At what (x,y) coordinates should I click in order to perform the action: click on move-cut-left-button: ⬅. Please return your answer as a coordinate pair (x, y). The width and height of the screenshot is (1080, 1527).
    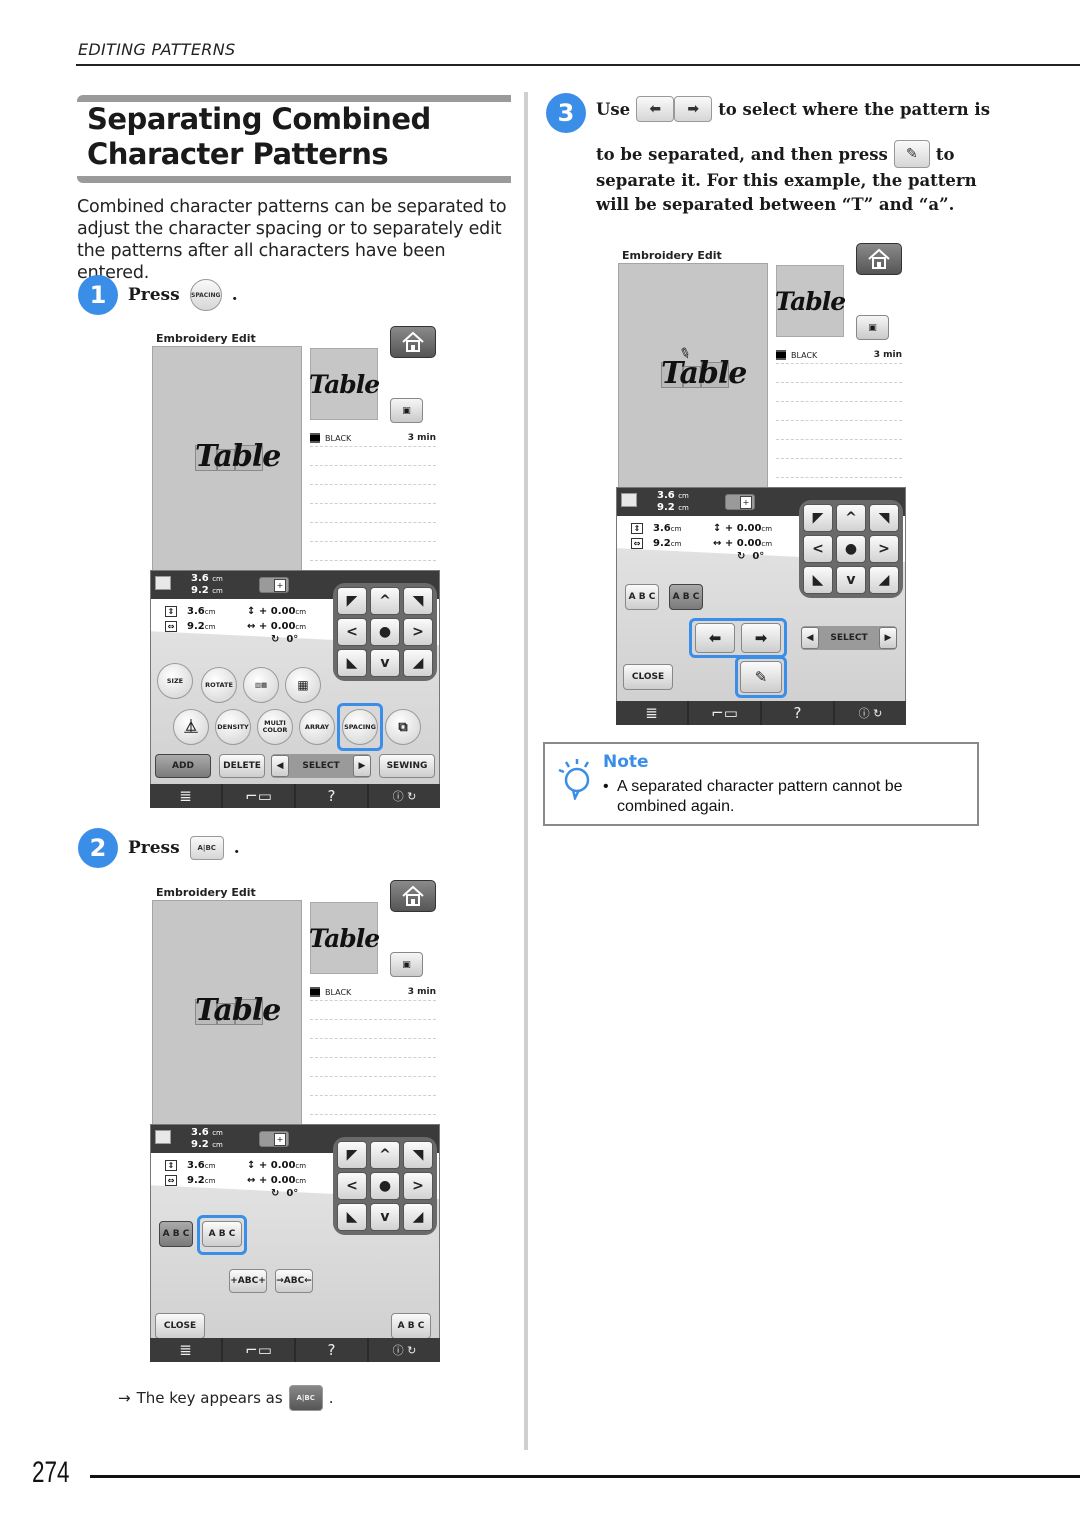
    Looking at the image, I should click on (715, 638).